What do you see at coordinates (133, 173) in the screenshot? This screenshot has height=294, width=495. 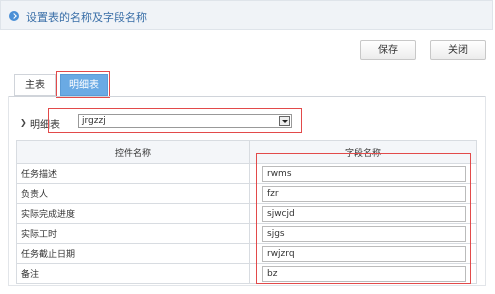 I see `control-name-cell: 任务描述` at bounding box center [133, 173].